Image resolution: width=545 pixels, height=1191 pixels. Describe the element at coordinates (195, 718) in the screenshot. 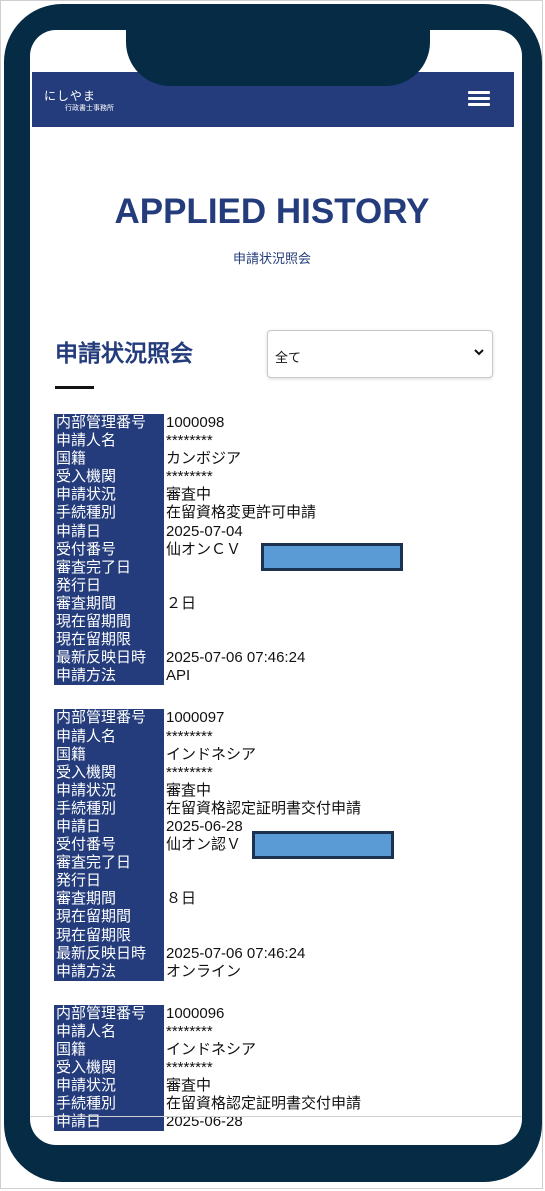

I see `record-field-value: 1000097` at that location.